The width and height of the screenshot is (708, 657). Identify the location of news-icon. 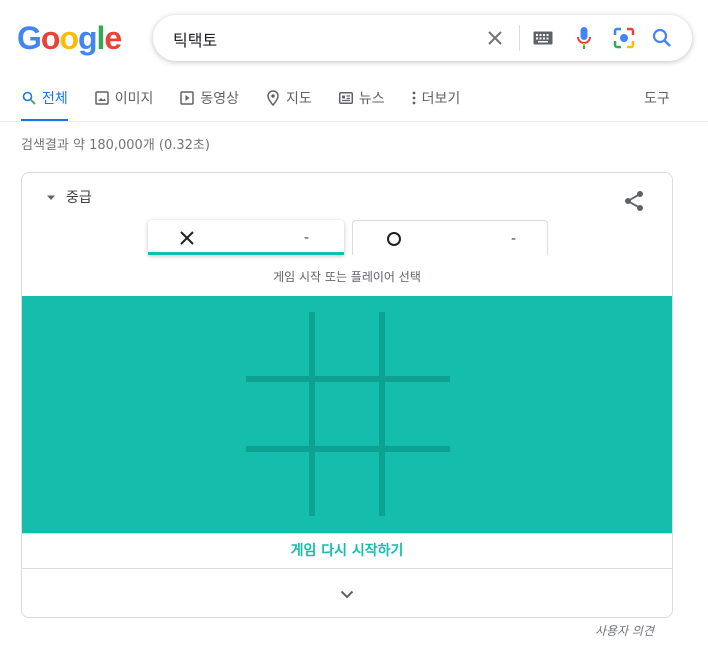
(346, 98).